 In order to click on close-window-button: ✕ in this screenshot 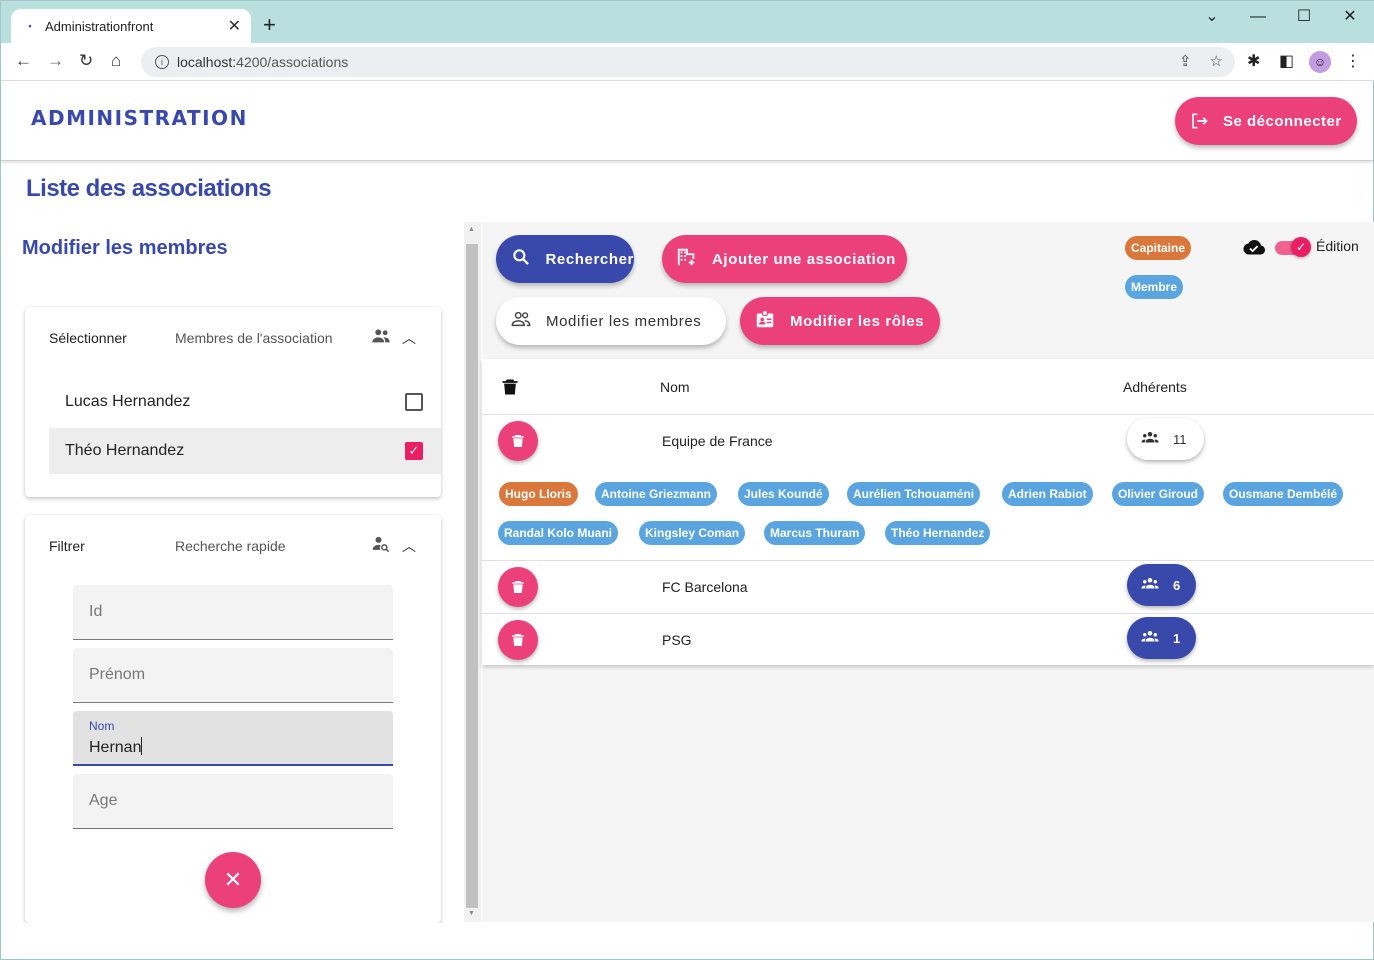, I will do `click(1350, 17)`.